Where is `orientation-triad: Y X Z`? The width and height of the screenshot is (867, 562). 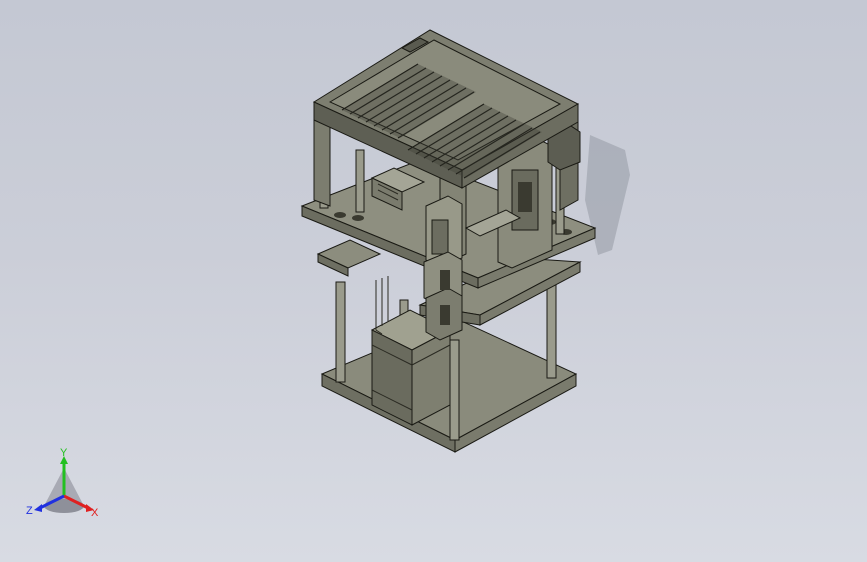 orientation-triad: Y X Z is located at coordinates (65, 486).